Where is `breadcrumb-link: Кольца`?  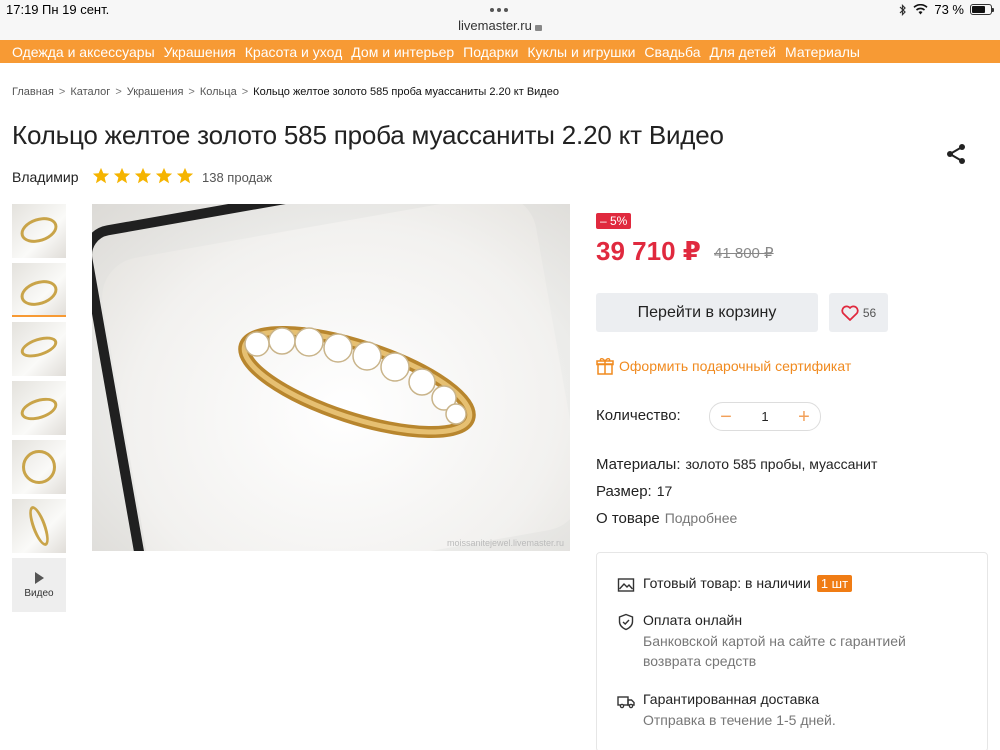 breadcrumb-link: Кольца is located at coordinates (218, 92).